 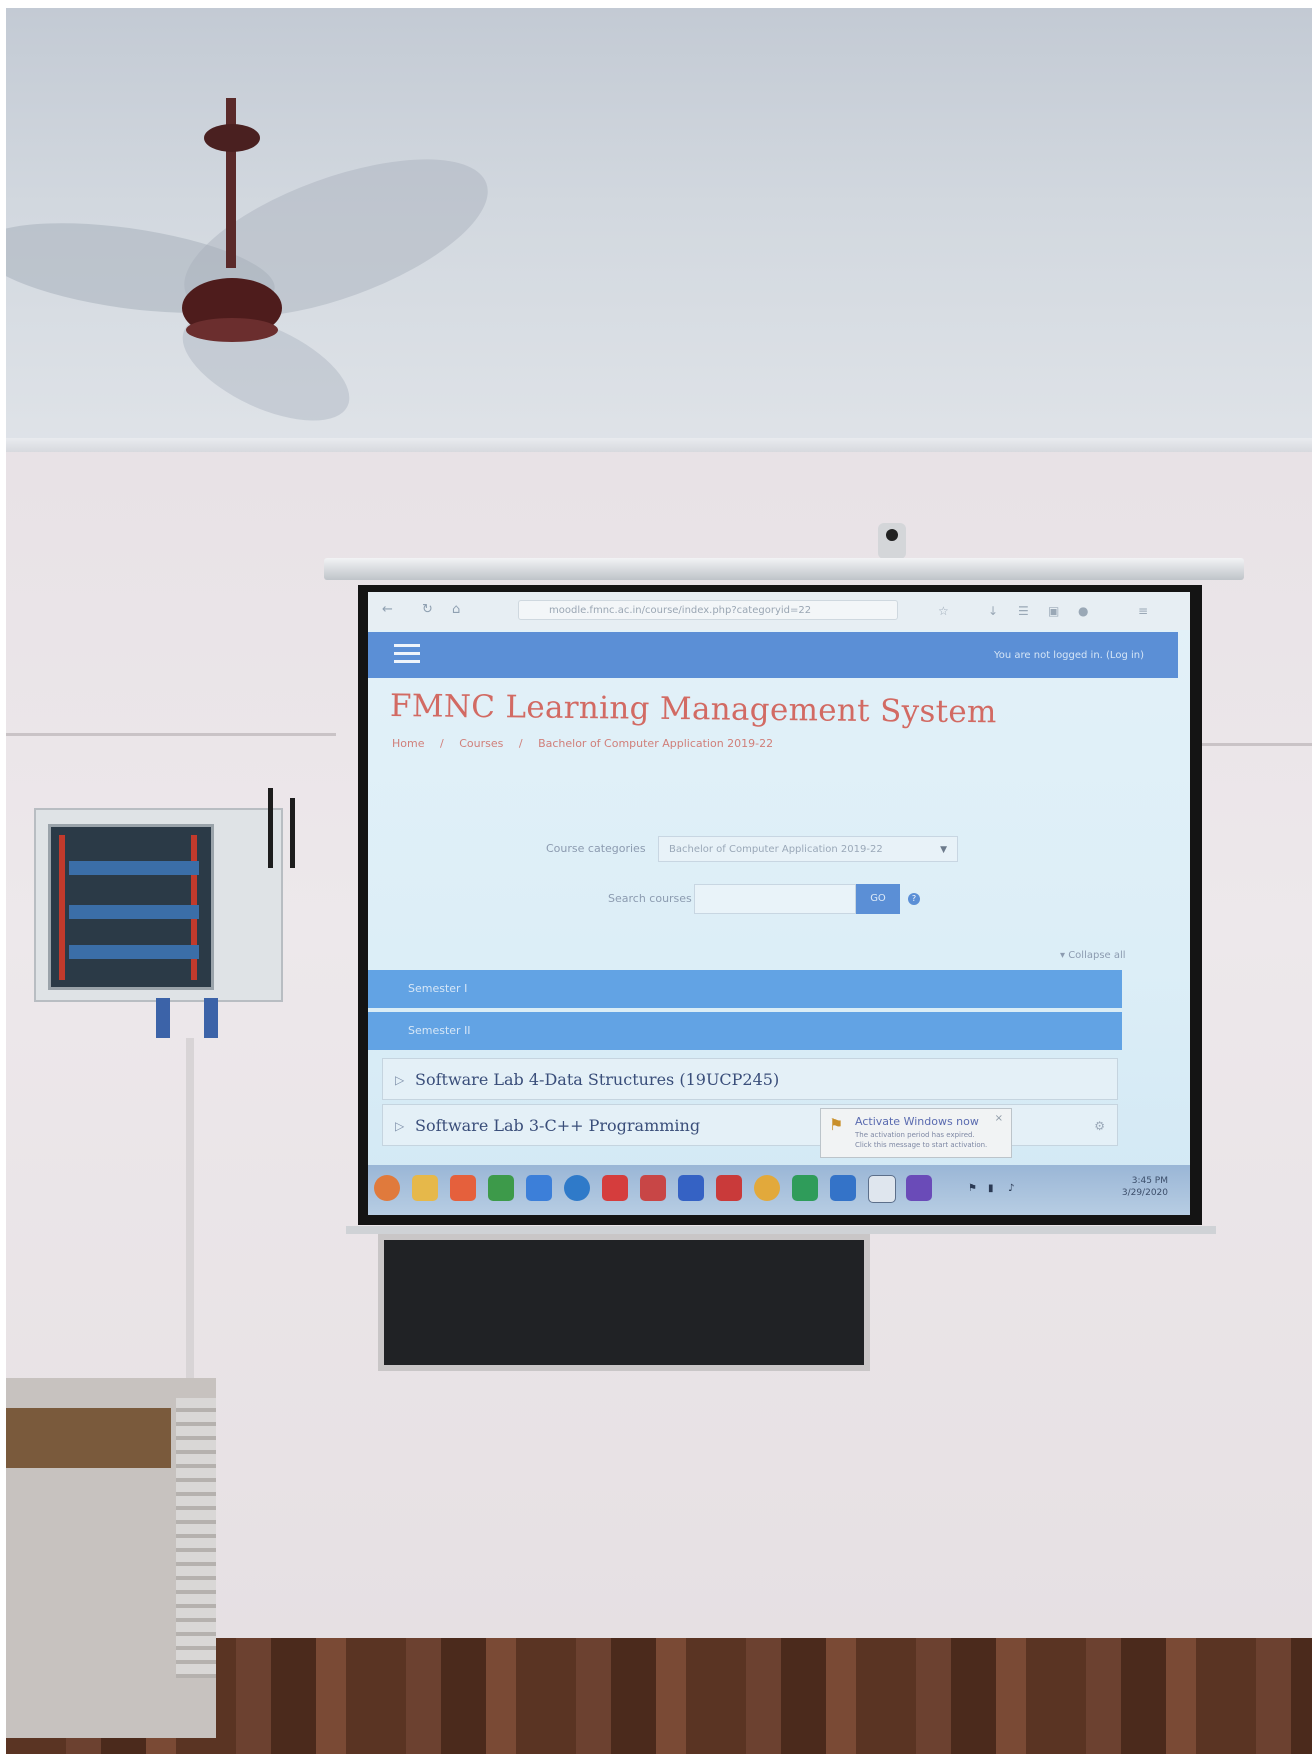 I want to click on close-icon: ×, so click(x=999, y=1118).